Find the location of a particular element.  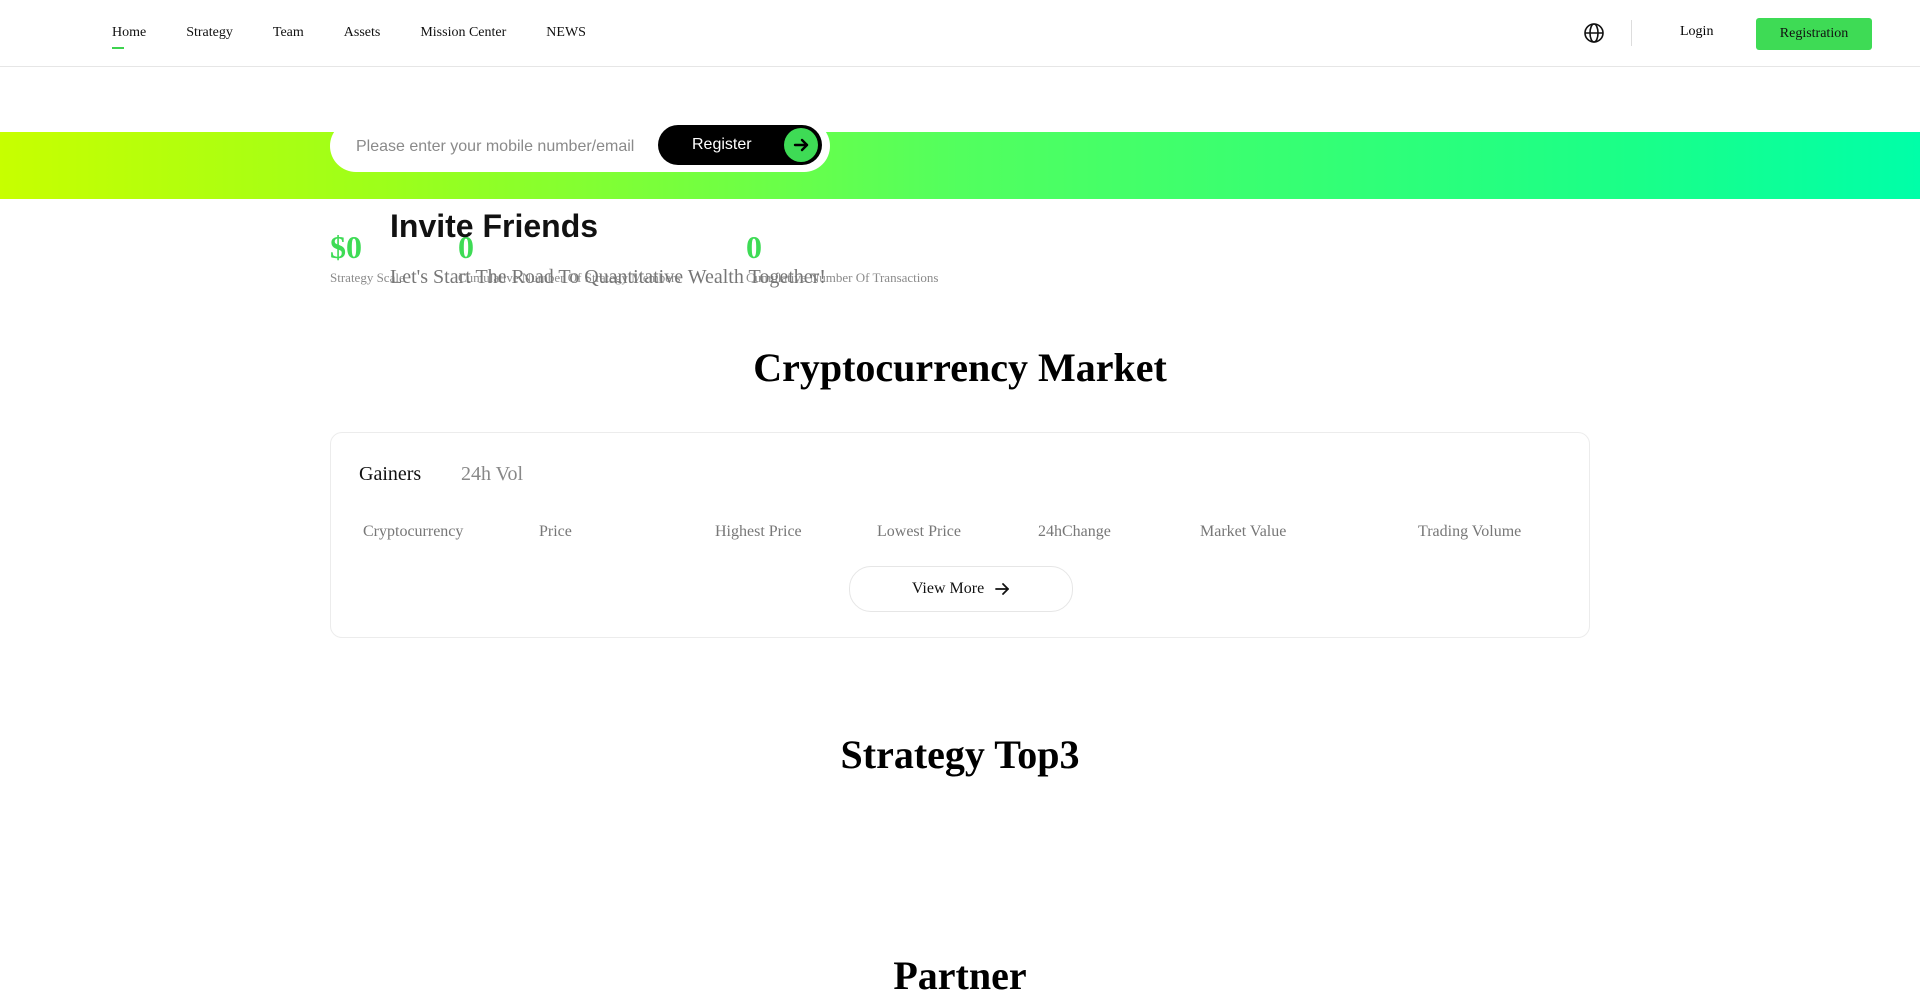

hero-gradient-band is located at coordinates (960, 165).